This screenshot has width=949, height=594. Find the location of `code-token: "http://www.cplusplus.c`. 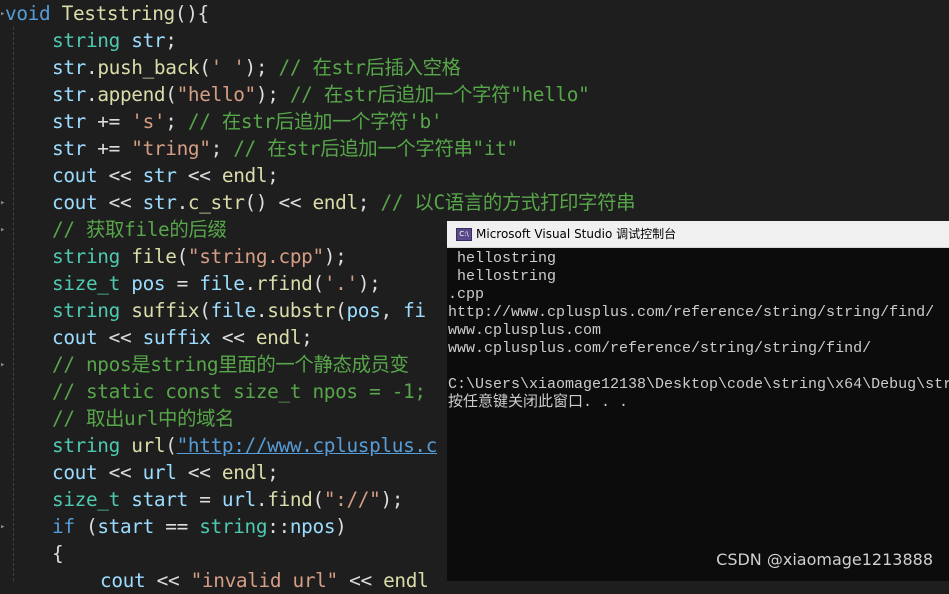

code-token: "http://www.cplusplus.c is located at coordinates (307, 445).